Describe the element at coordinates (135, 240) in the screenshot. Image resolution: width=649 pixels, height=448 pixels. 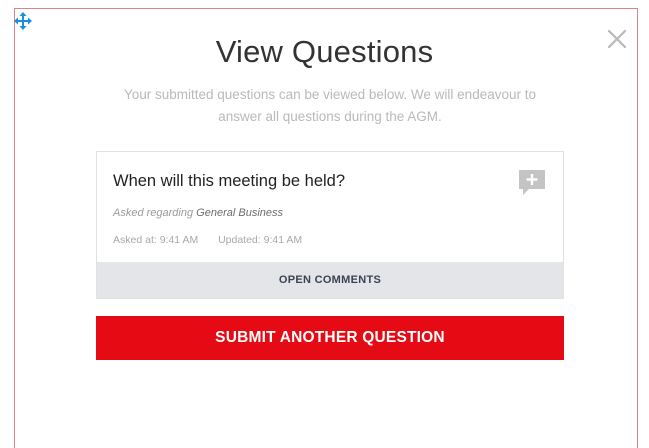
I see `asked-at-label: Asked at:` at that location.